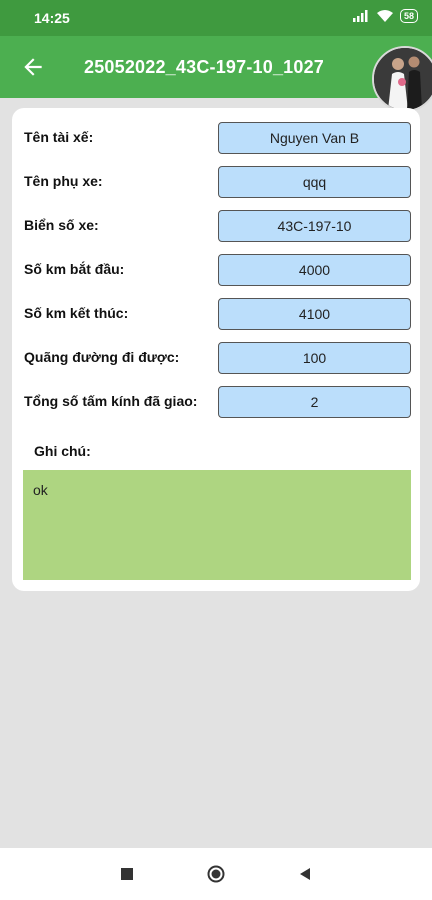 This screenshot has height=900, width=432. What do you see at coordinates (216, 270) in the screenshot?
I see `field-row-start-km: Số km bắt đầu: 4000` at bounding box center [216, 270].